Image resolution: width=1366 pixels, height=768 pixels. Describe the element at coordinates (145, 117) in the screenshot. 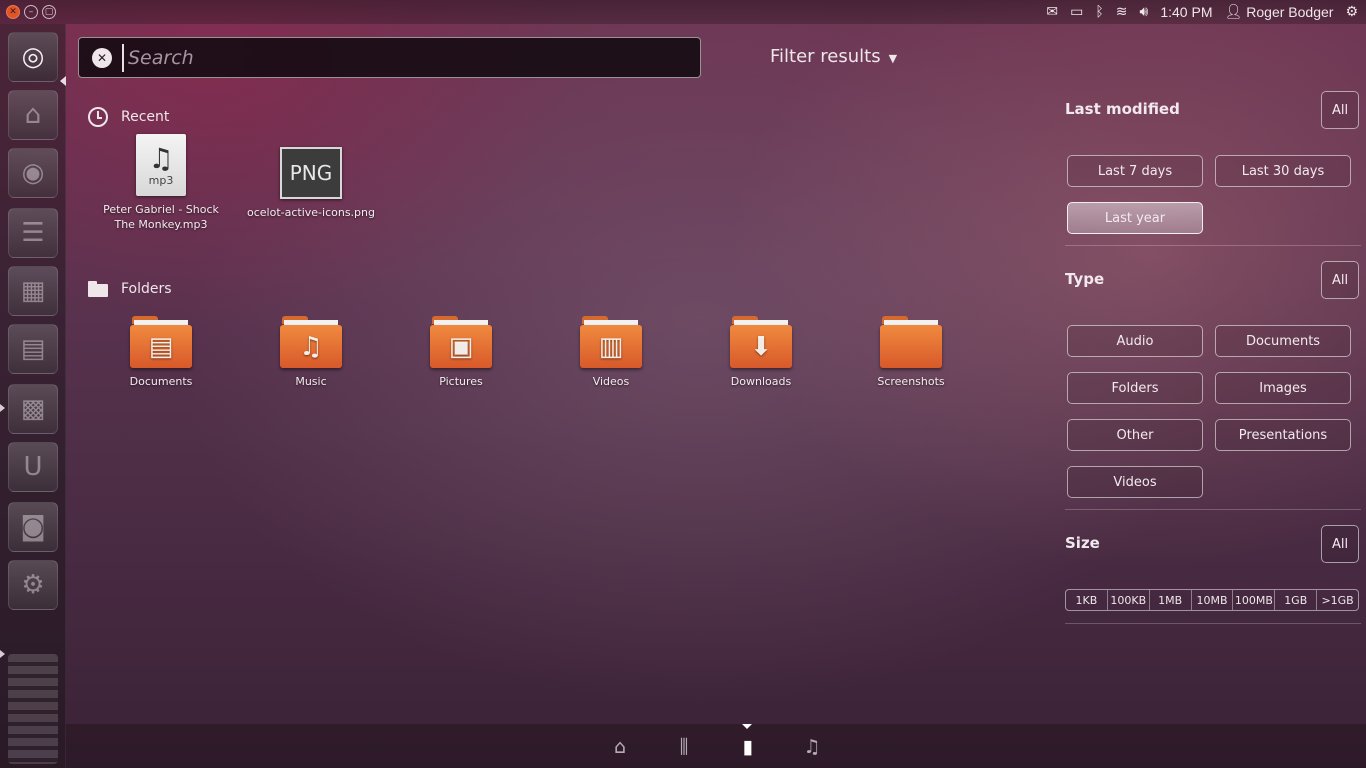

I see `recent-heading: Recent` at that location.